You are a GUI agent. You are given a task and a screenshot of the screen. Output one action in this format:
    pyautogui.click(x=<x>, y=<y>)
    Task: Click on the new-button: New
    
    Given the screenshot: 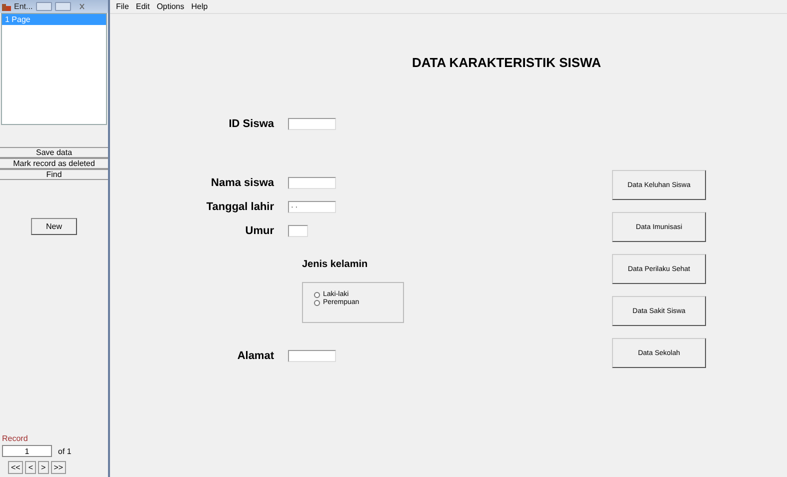 What is the action you would take?
    pyautogui.click(x=54, y=226)
    